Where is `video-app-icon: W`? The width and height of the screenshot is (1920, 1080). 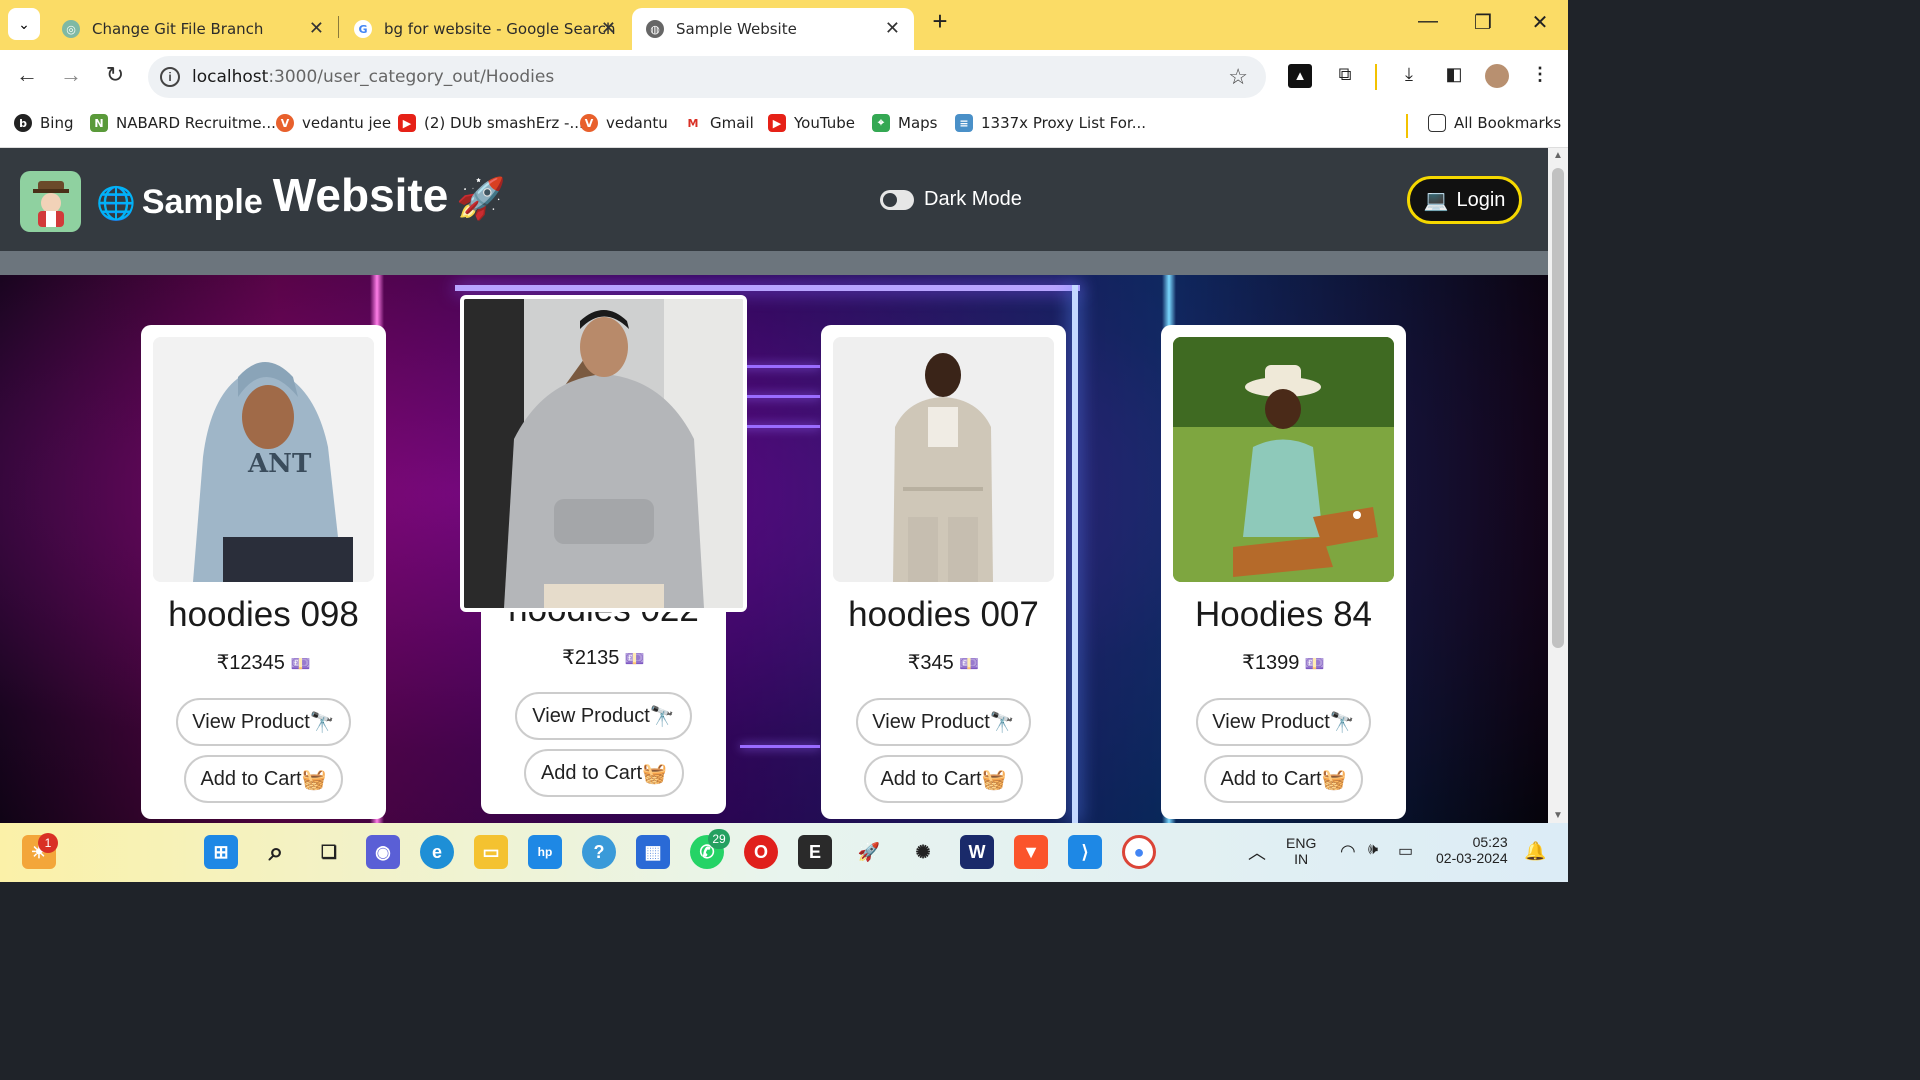
video-app-icon: W is located at coordinates (977, 852).